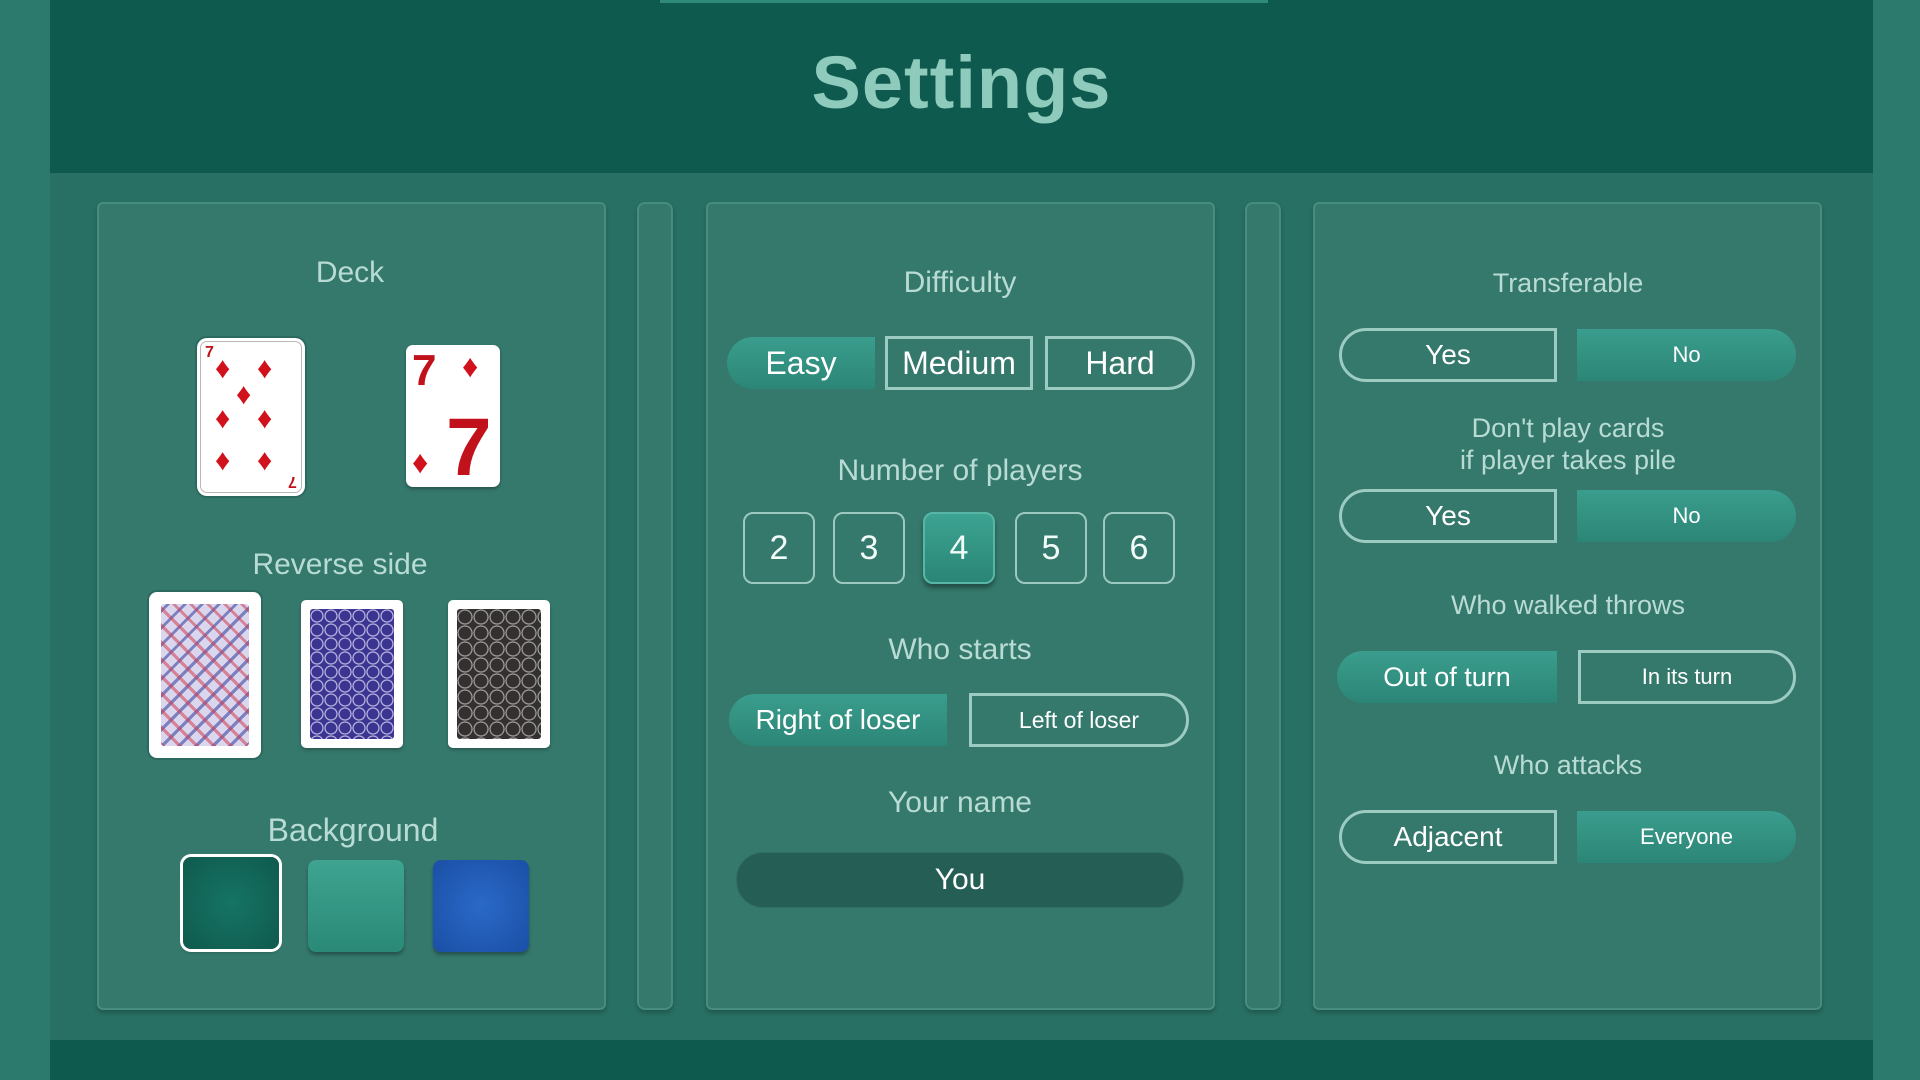 The width and height of the screenshot is (1920, 1080). I want to click on reverse-option-plaid, so click(205, 675).